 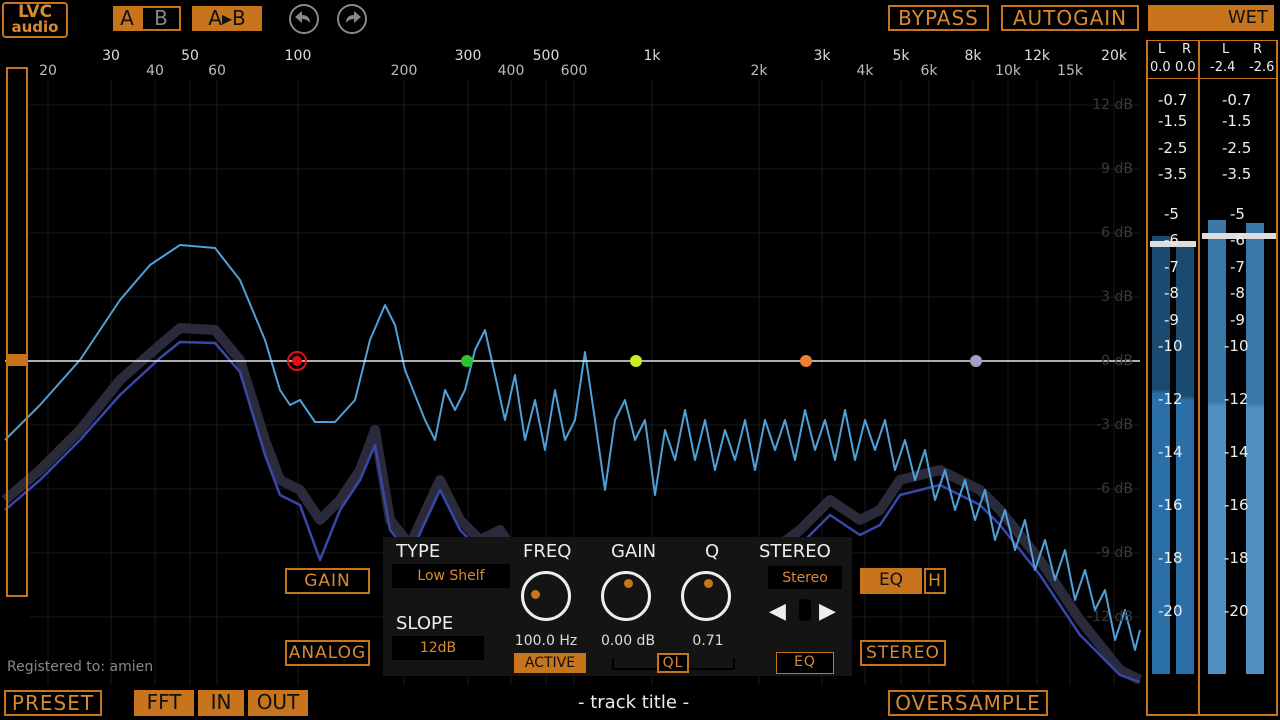 I want to click on out-l-label: L, so click(x=1226, y=49).